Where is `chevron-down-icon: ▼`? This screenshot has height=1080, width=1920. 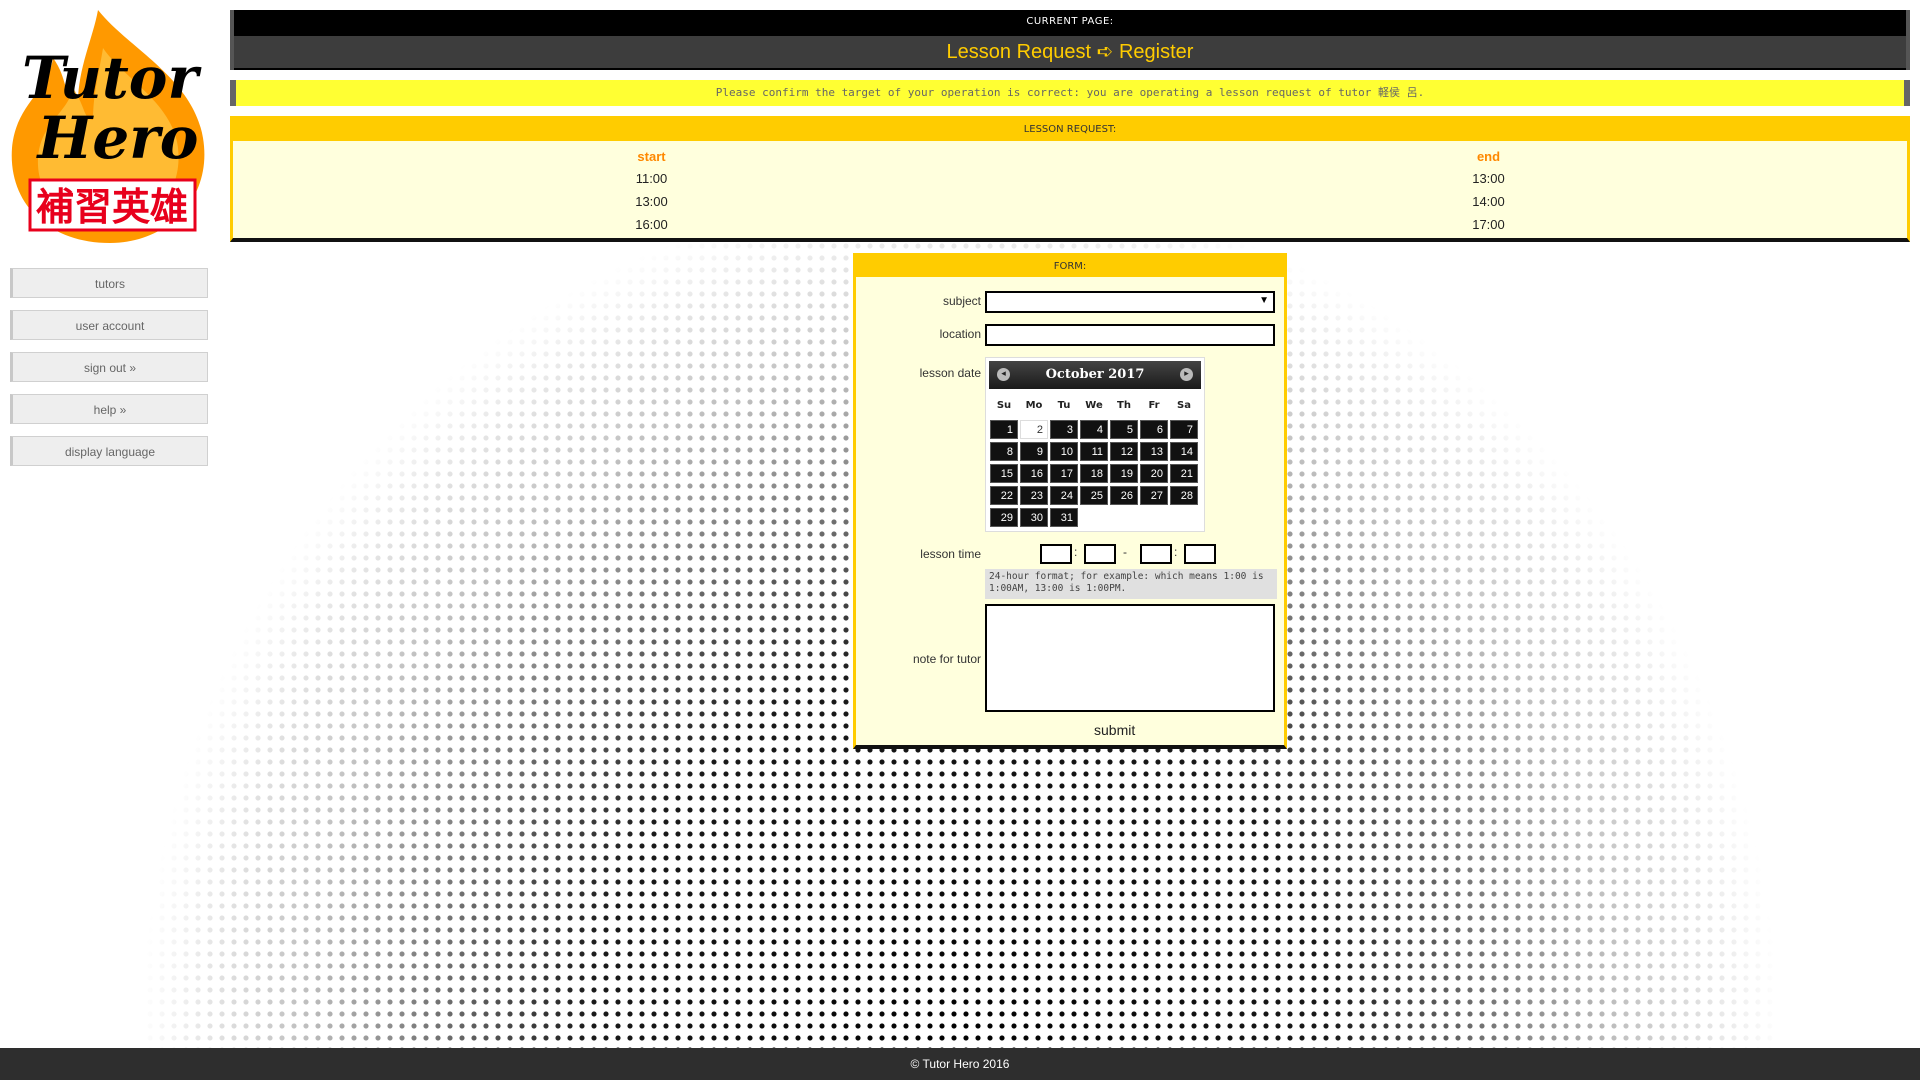 chevron-down-icon: ▼ is located at coordinates (1264, 300).